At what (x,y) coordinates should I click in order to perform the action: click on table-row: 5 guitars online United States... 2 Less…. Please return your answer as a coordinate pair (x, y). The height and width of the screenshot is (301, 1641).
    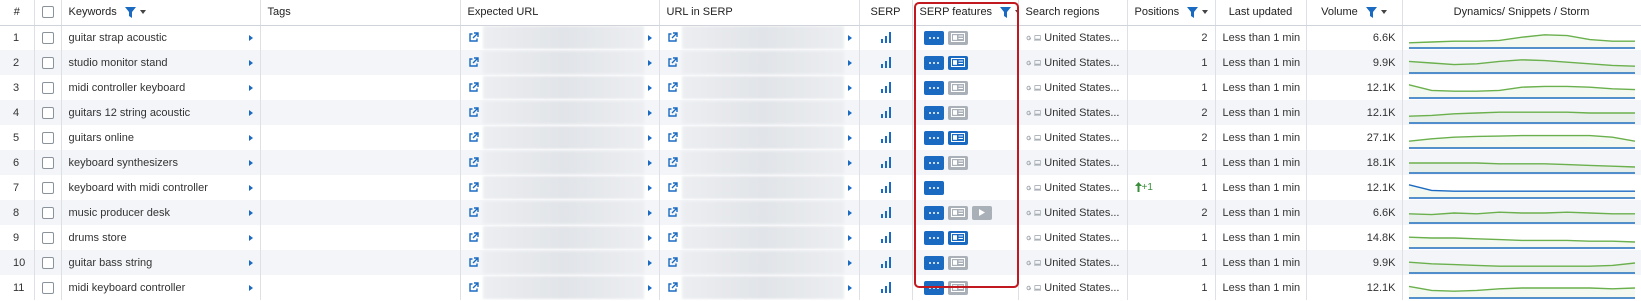
    Looking at the image, I should click on (820, 137).